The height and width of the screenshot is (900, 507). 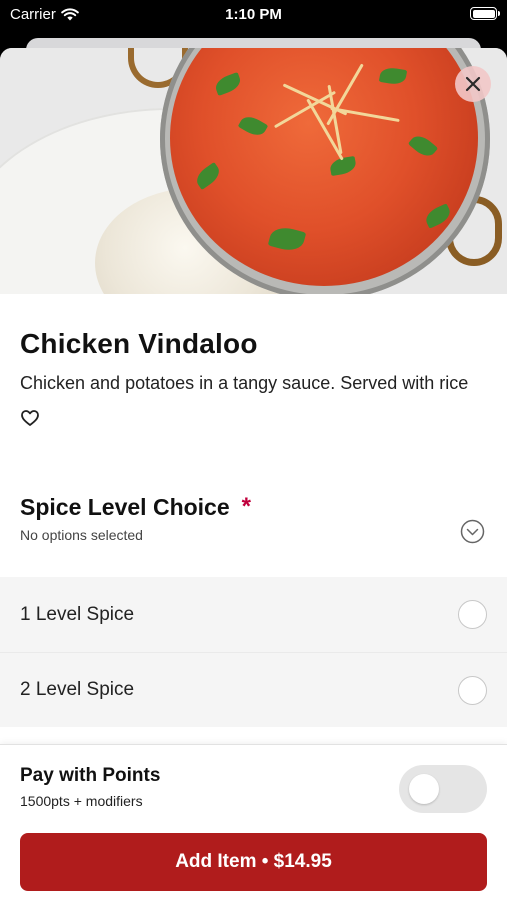 I want to click on battery-icon, so click(x=485, y=13).